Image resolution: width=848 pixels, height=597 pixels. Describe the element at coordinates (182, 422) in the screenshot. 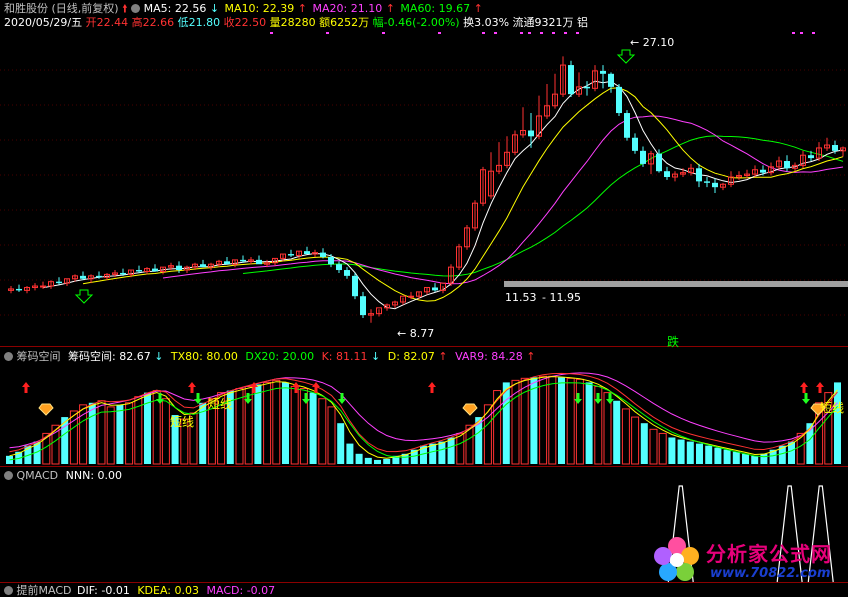

I see `short-term-label-1: 短线` at that location.